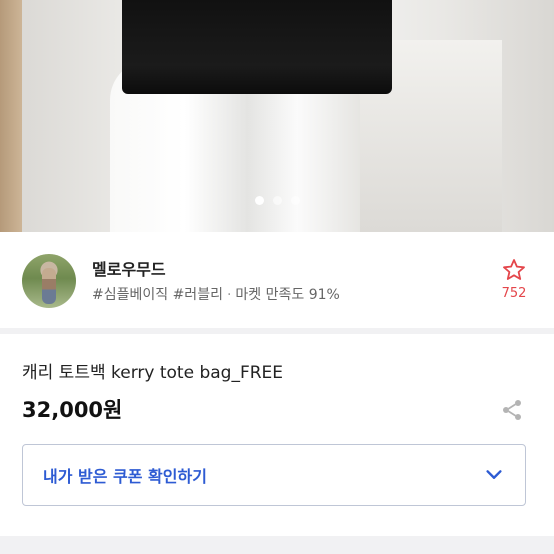 This screenshot has width=554, height=554. What do you see at coordinates (72, 410) in the screenshot?
I see `product-price: 32,000원` at bounding box center [72, 410].